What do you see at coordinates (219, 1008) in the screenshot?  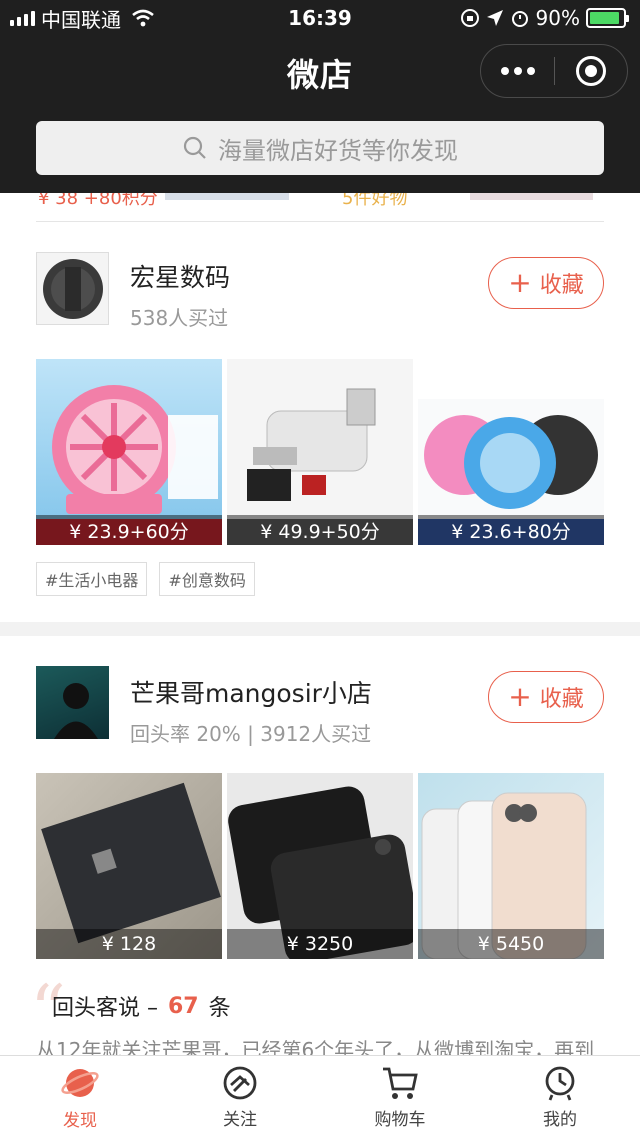 I see `review-title-suffix: 条` at bounding box center [219, 1008].